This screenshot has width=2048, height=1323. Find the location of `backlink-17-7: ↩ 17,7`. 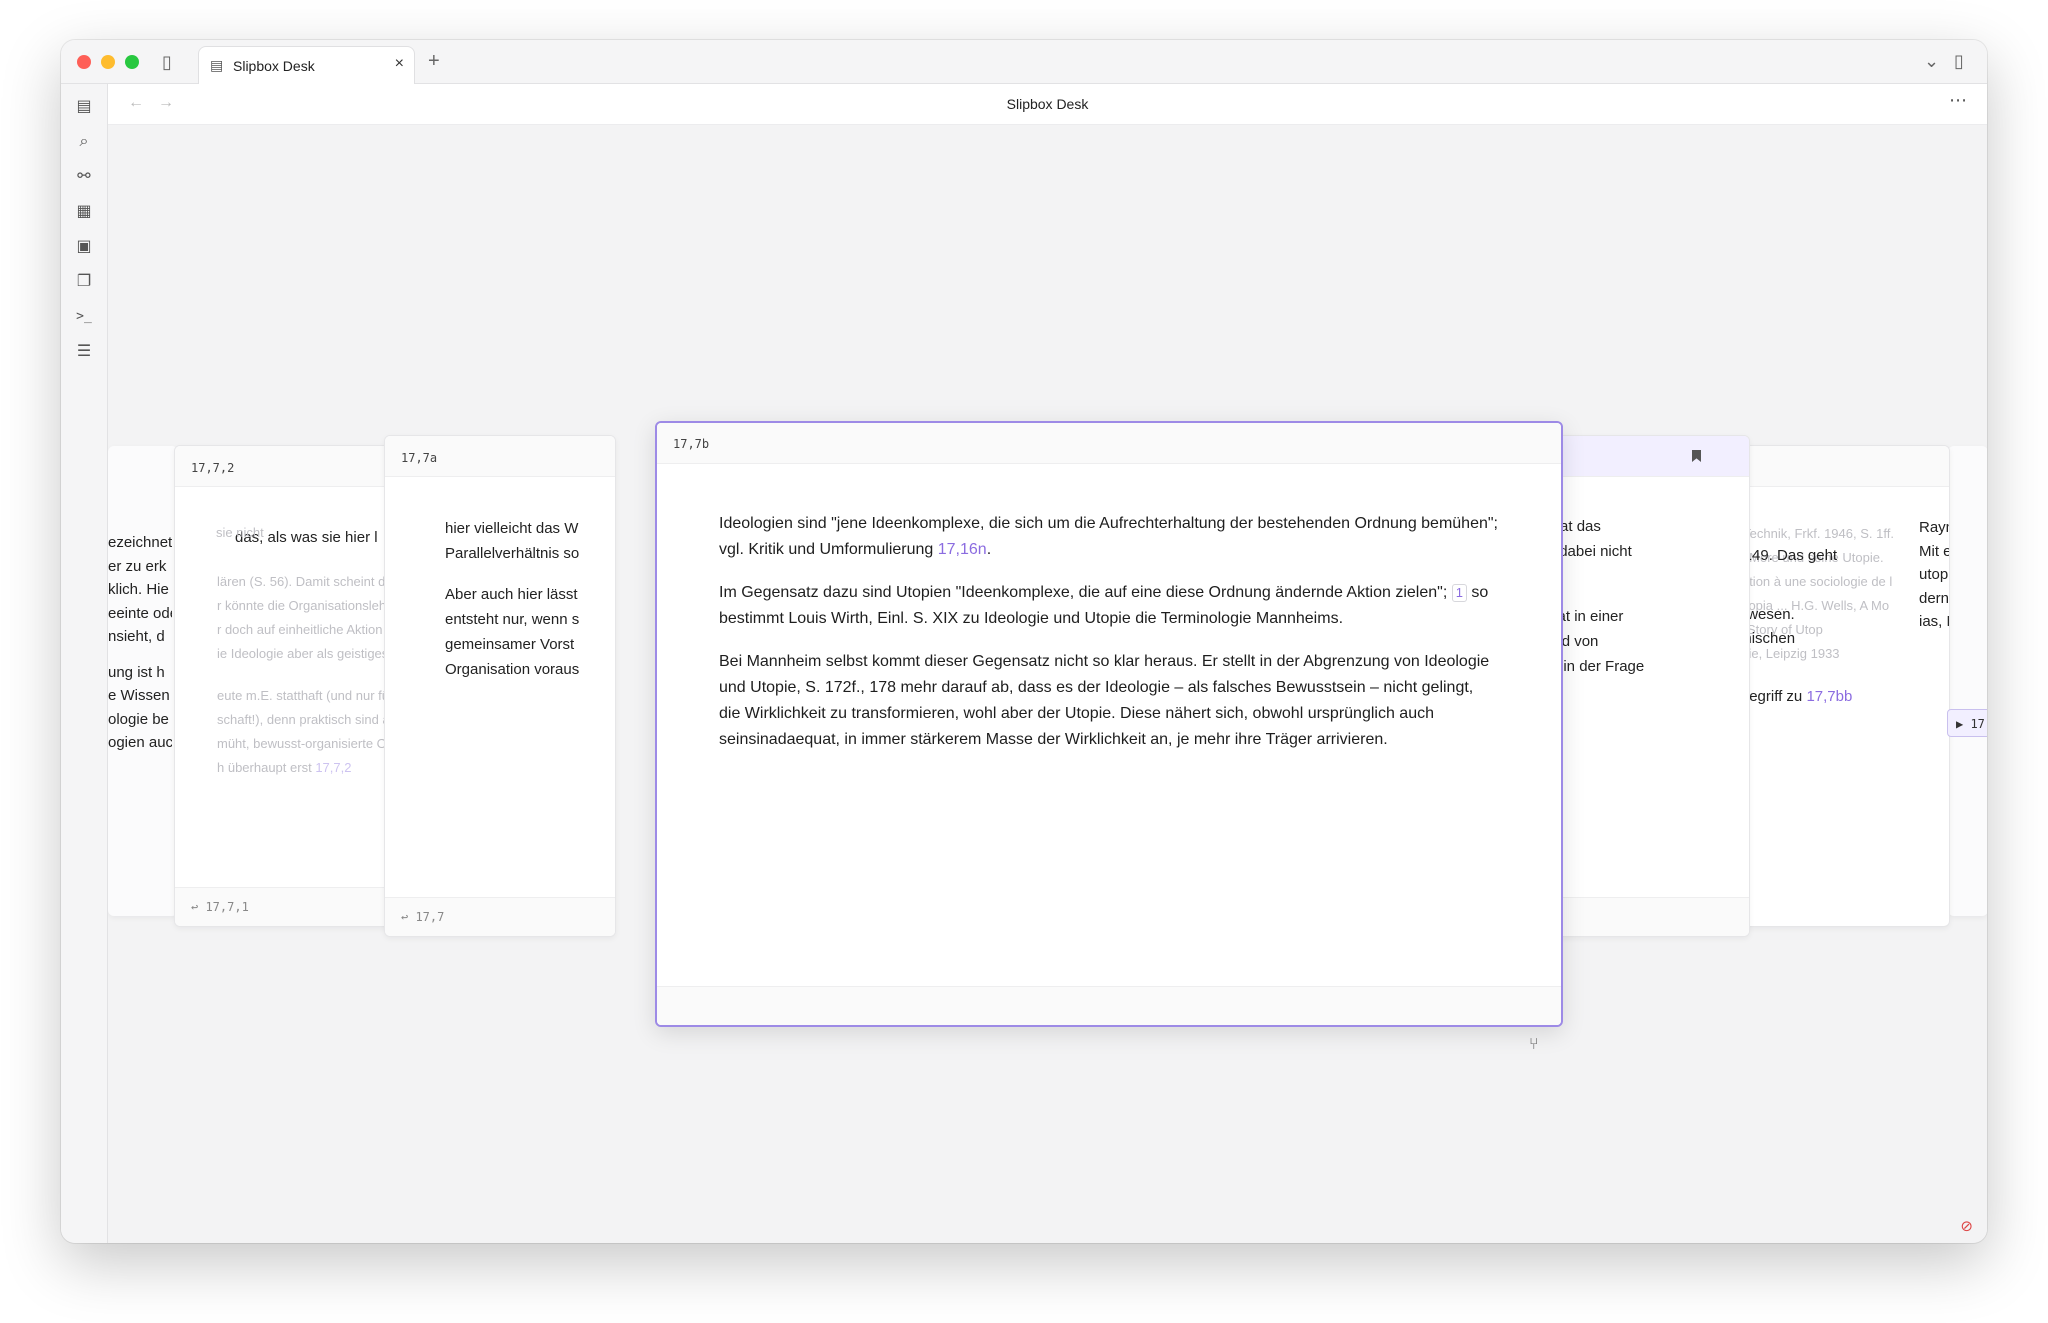

backlink-17-7: ↩ 17,7 is located at coordinates (422, 917).